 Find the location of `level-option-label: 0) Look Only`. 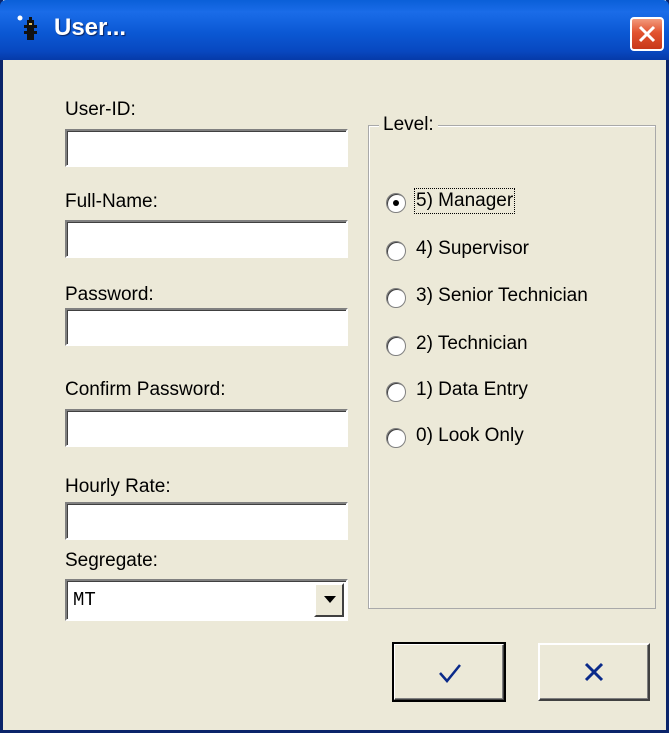

level-option-label: 0) Look Only is located at coordinates (470, 435).